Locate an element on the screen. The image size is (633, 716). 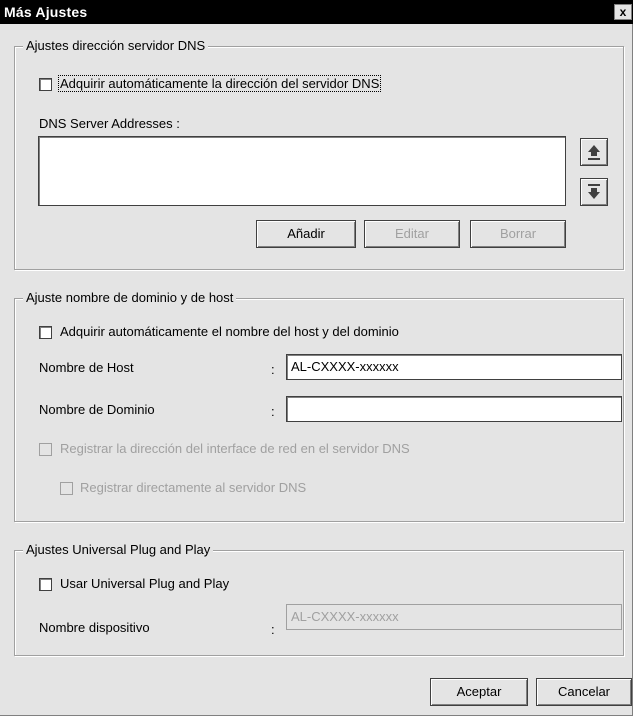
device-name-colon: : is located at coordinates (273, 629).